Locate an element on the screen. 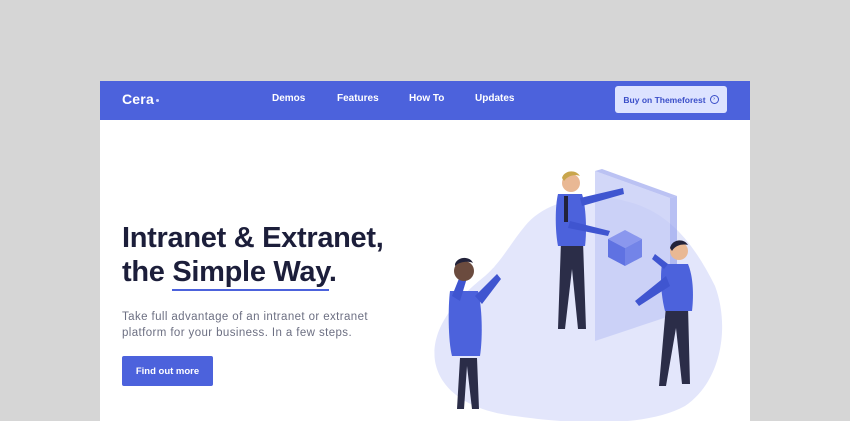 This screenshot has height=421, width=850. hero-heading-prefix: the is located at coordinates (147, 272).